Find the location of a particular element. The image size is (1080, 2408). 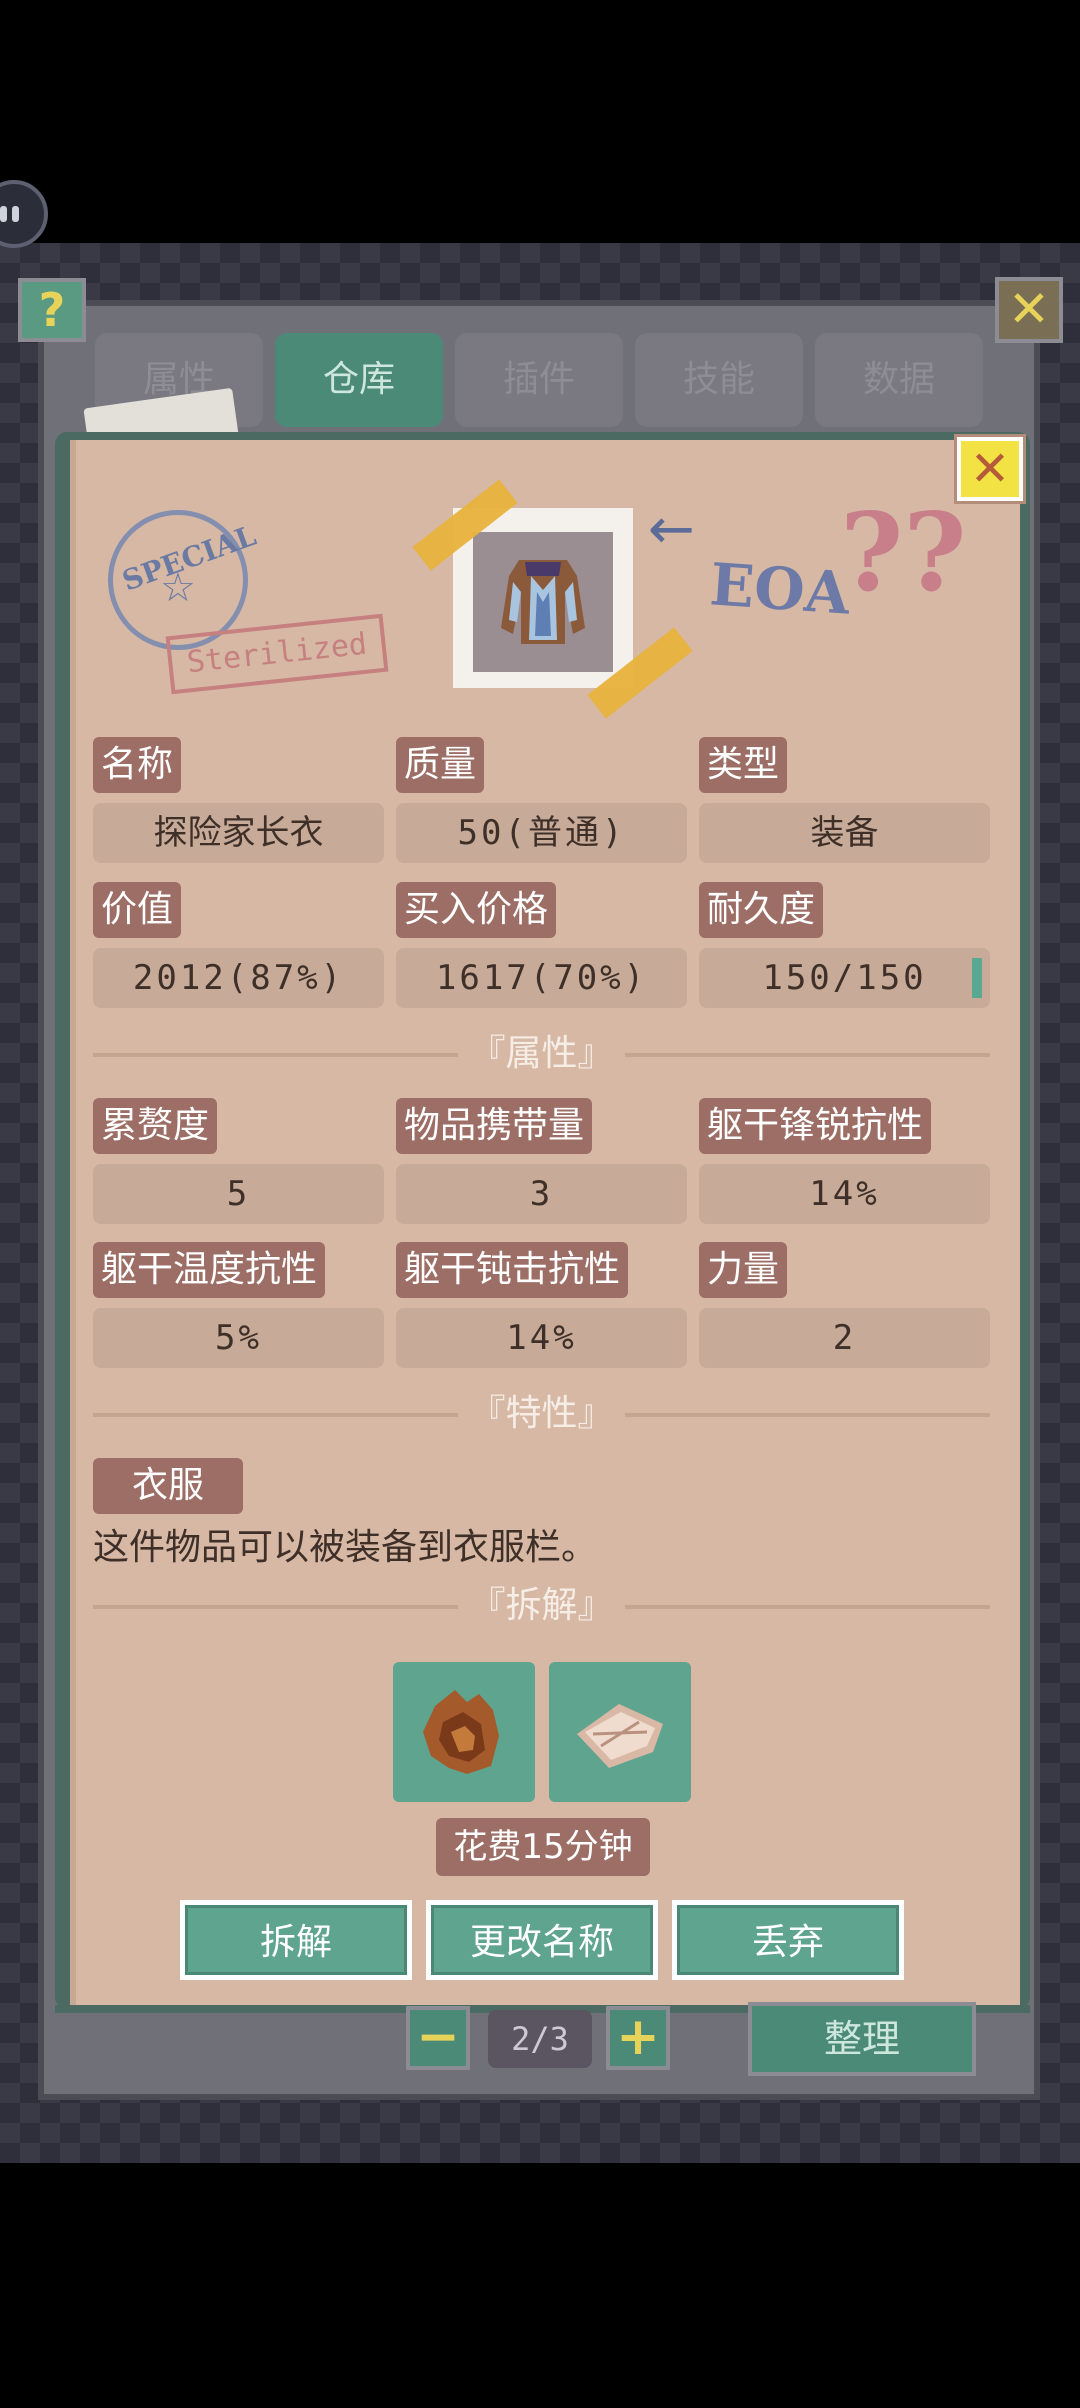

star-icon: ☆ is located at coordinates (178, 588).